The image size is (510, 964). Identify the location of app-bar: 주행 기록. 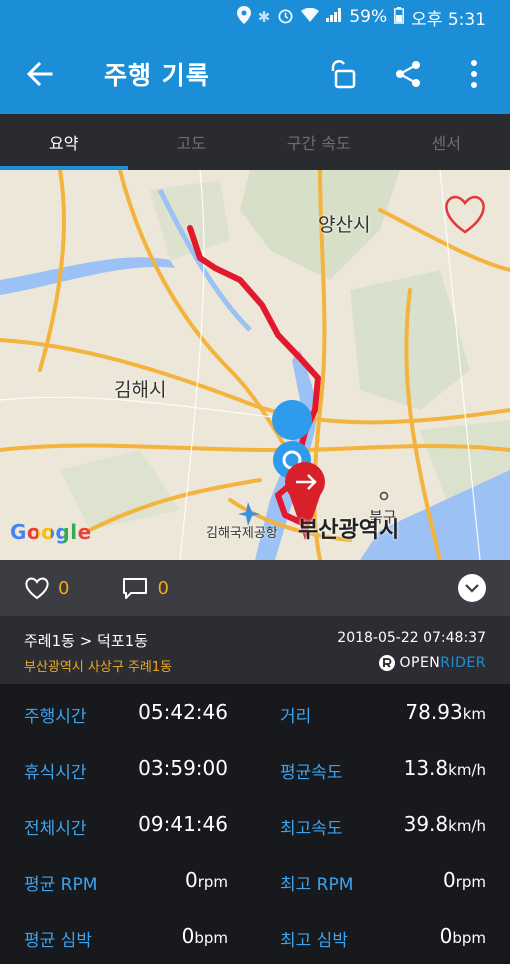
(255, 74).